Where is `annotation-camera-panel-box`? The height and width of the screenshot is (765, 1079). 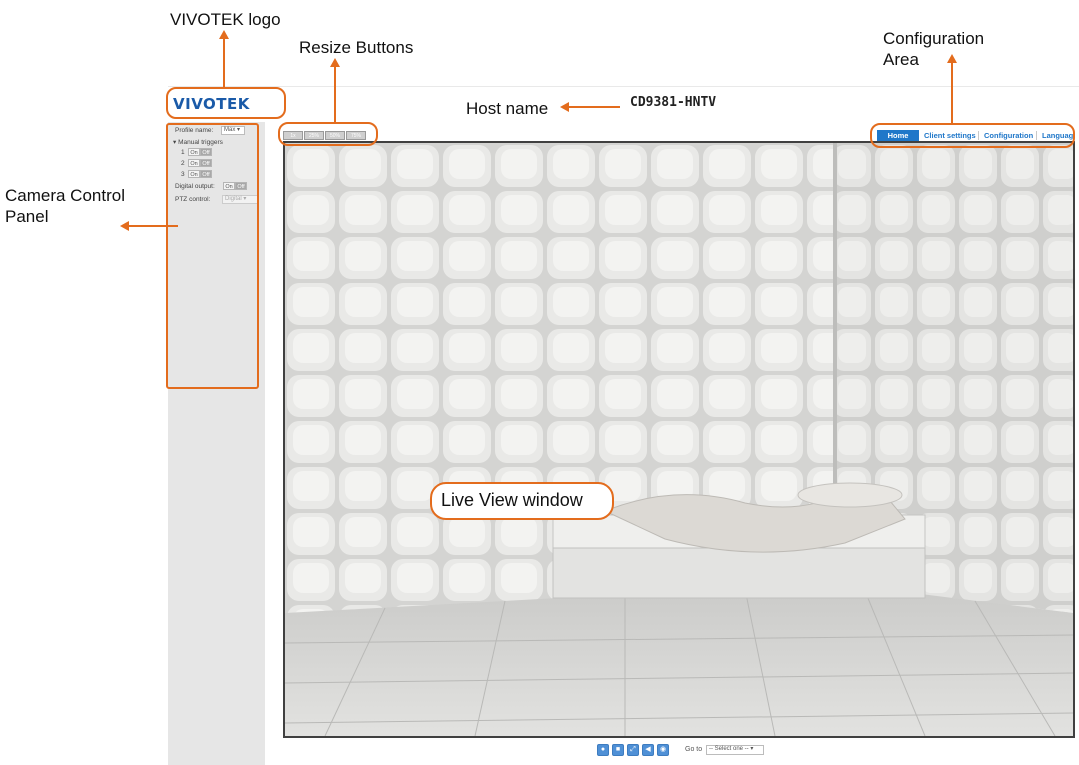 annotation-camera-panel-box is located at coordinates (212, 256).